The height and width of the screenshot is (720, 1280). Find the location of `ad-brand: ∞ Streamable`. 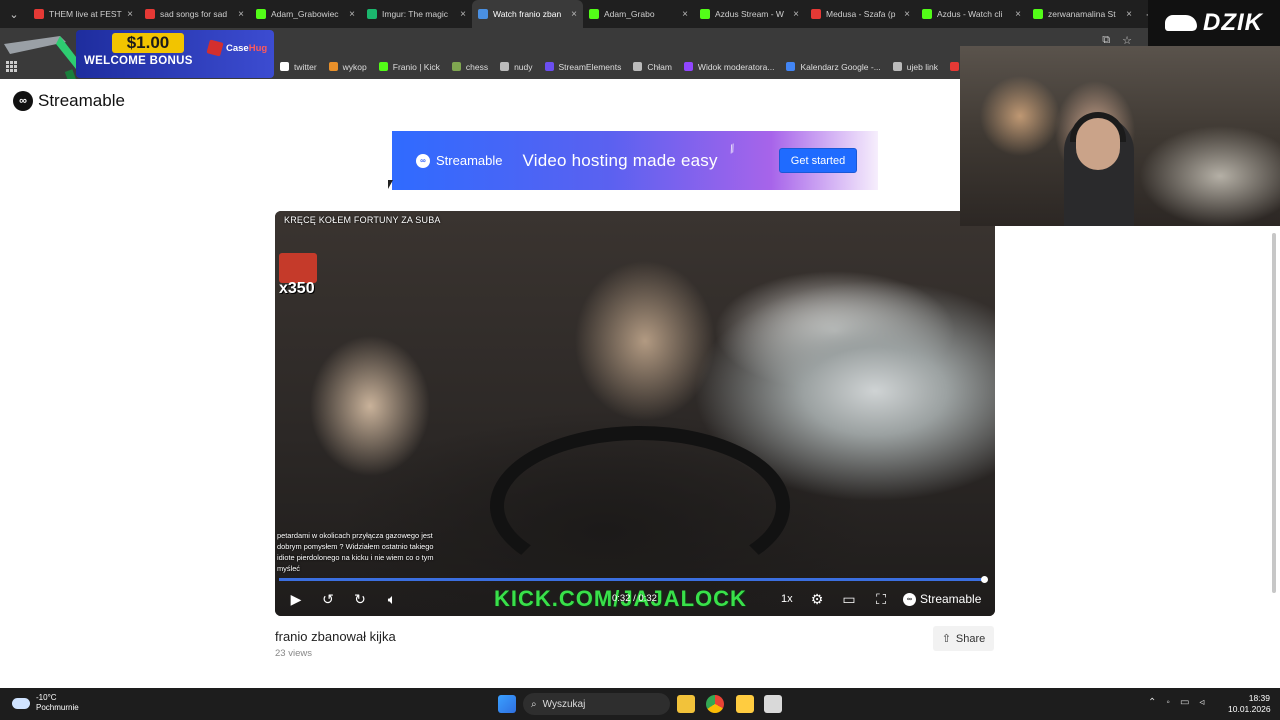

ad-brand: ∞ Streamable is located at coordinates (459, 160).